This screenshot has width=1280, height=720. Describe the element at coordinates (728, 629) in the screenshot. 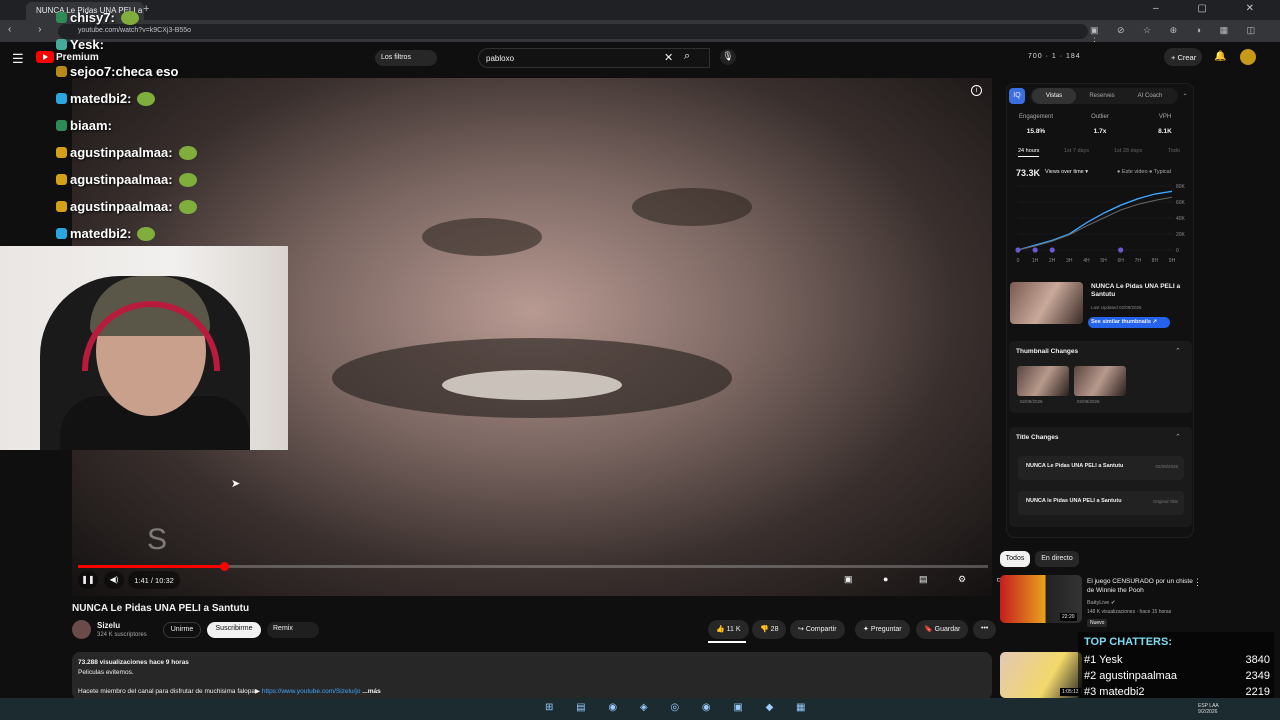

I see `like-button: 👍 11 K` at that location.